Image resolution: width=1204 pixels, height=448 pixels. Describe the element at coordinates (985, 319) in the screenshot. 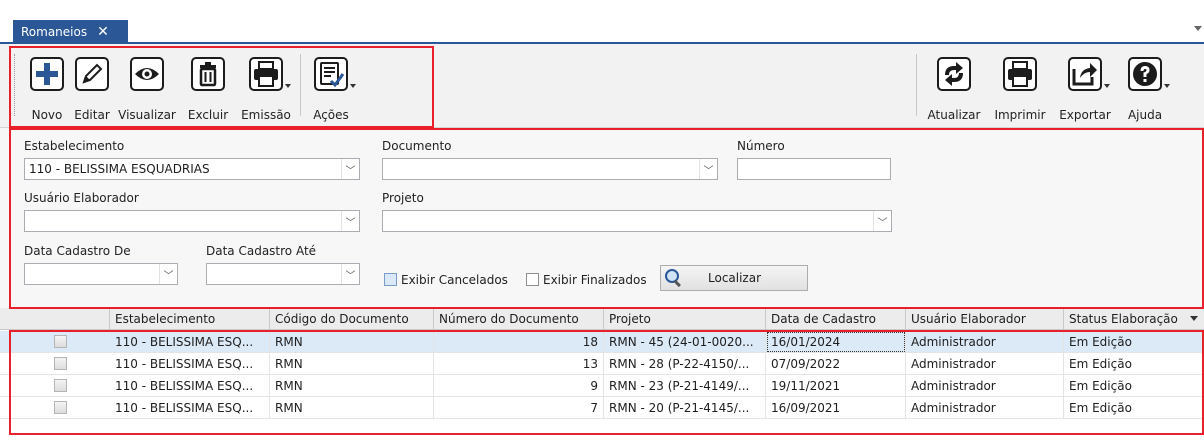

I see `column-header-usuario: Usuário Elaborador` at that location.